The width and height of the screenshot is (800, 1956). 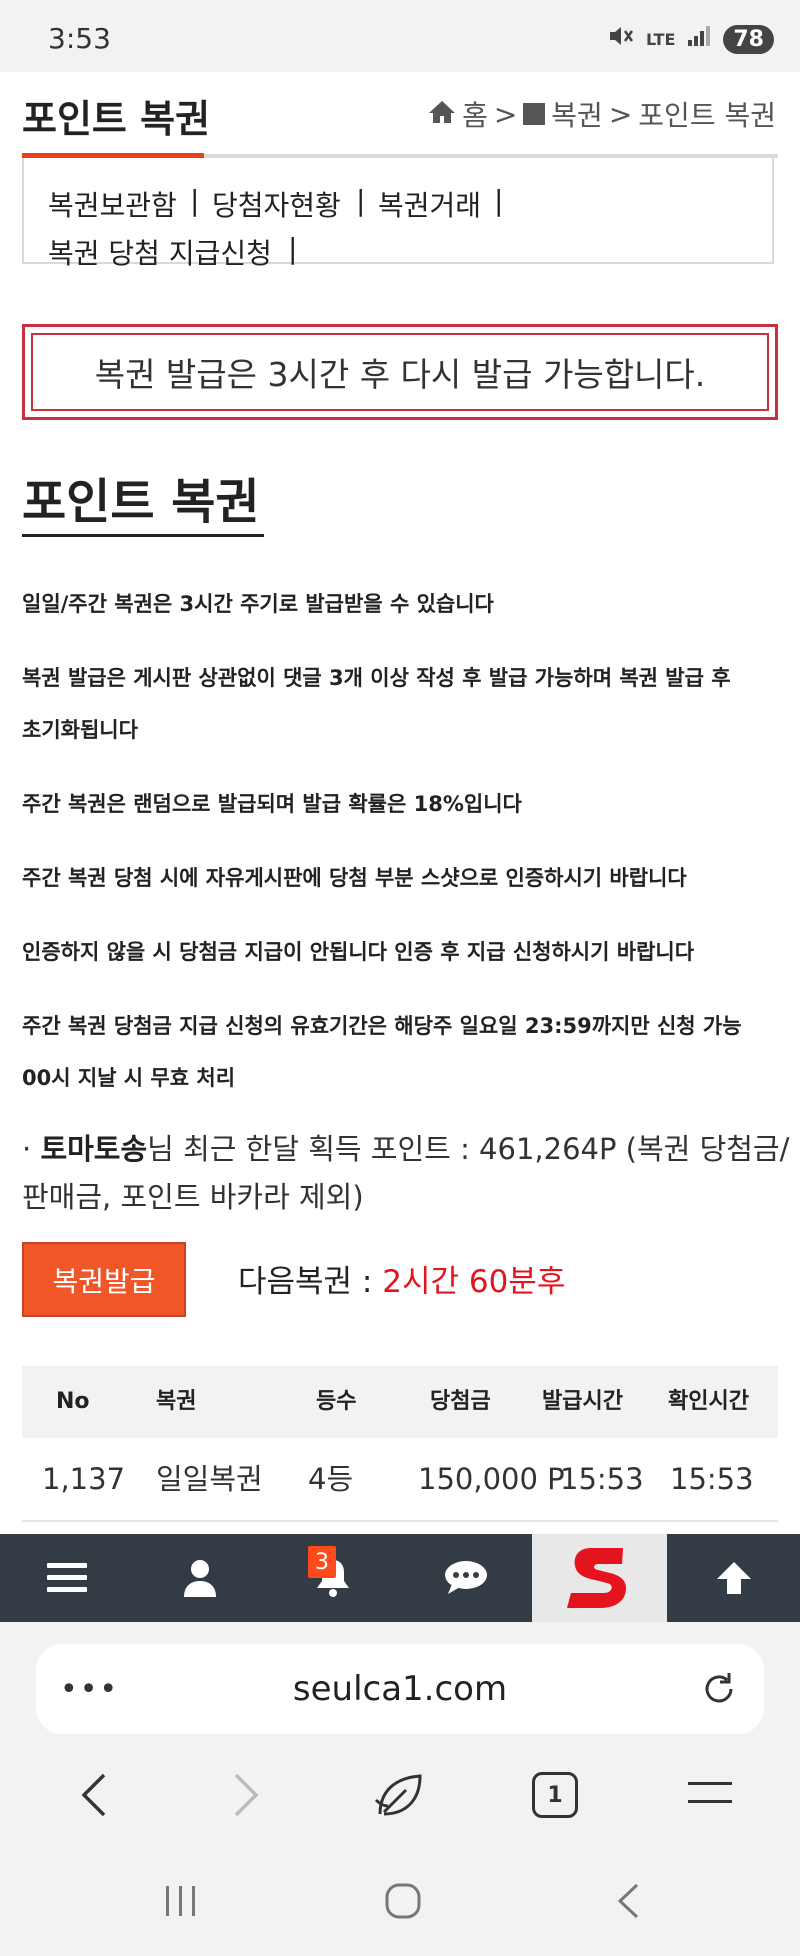 I want to click on url-menu-button: •••, so click(x=89, y=1689).